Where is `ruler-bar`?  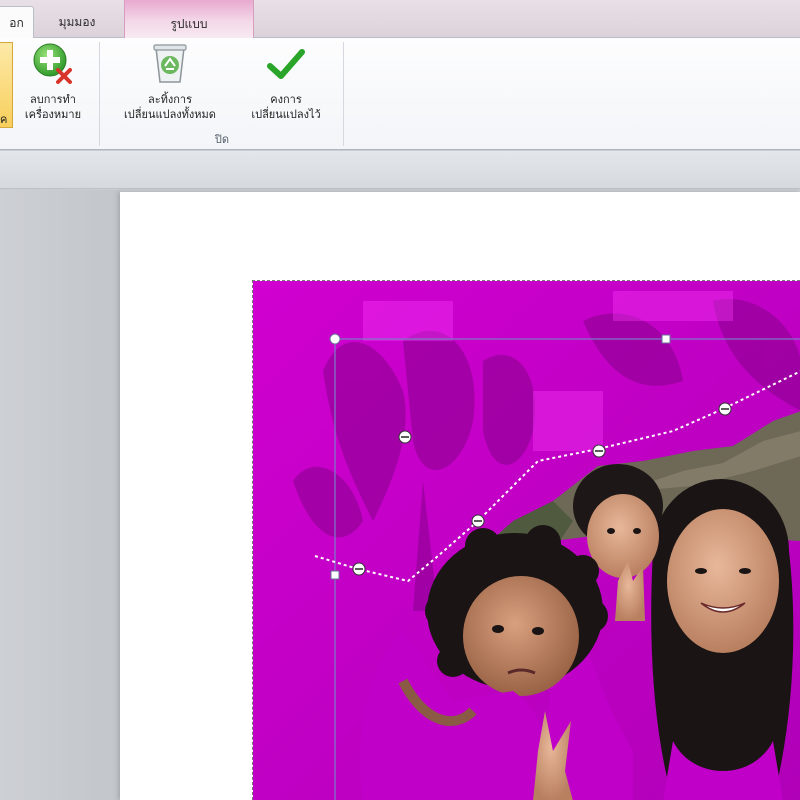
ruler-bar is located at coordinates (400, 170).